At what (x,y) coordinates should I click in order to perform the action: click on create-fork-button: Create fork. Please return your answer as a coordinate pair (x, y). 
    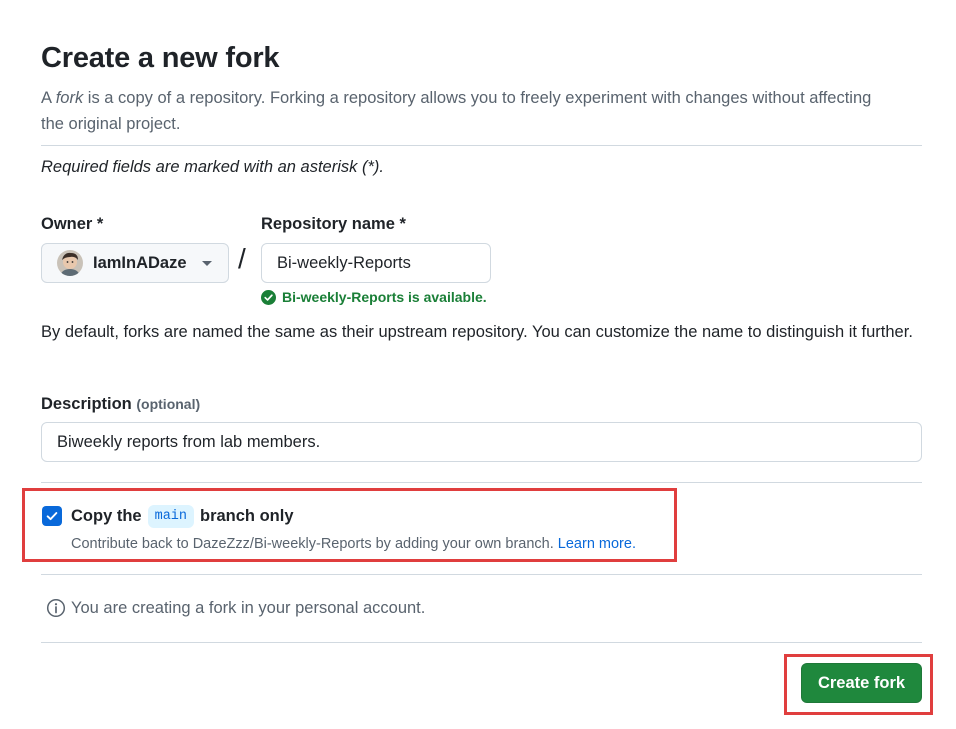
    Looking at the image, I should click on (861, 683).